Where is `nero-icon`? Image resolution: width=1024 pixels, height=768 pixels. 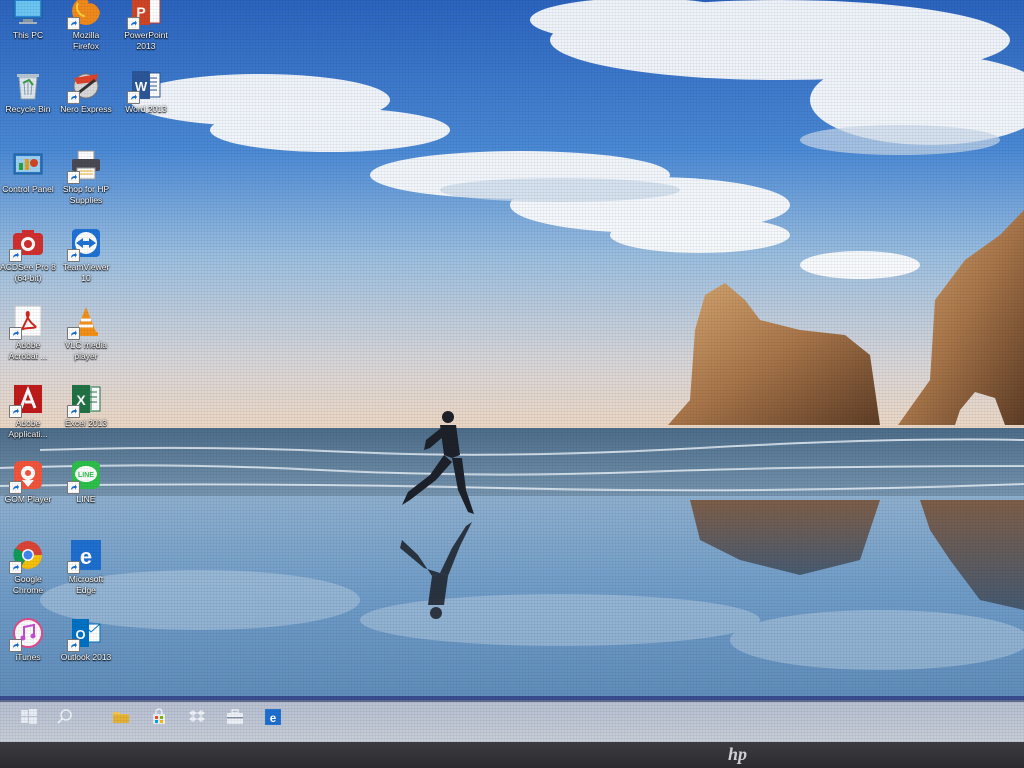
nero-icon is located at coordinates (85, 86).